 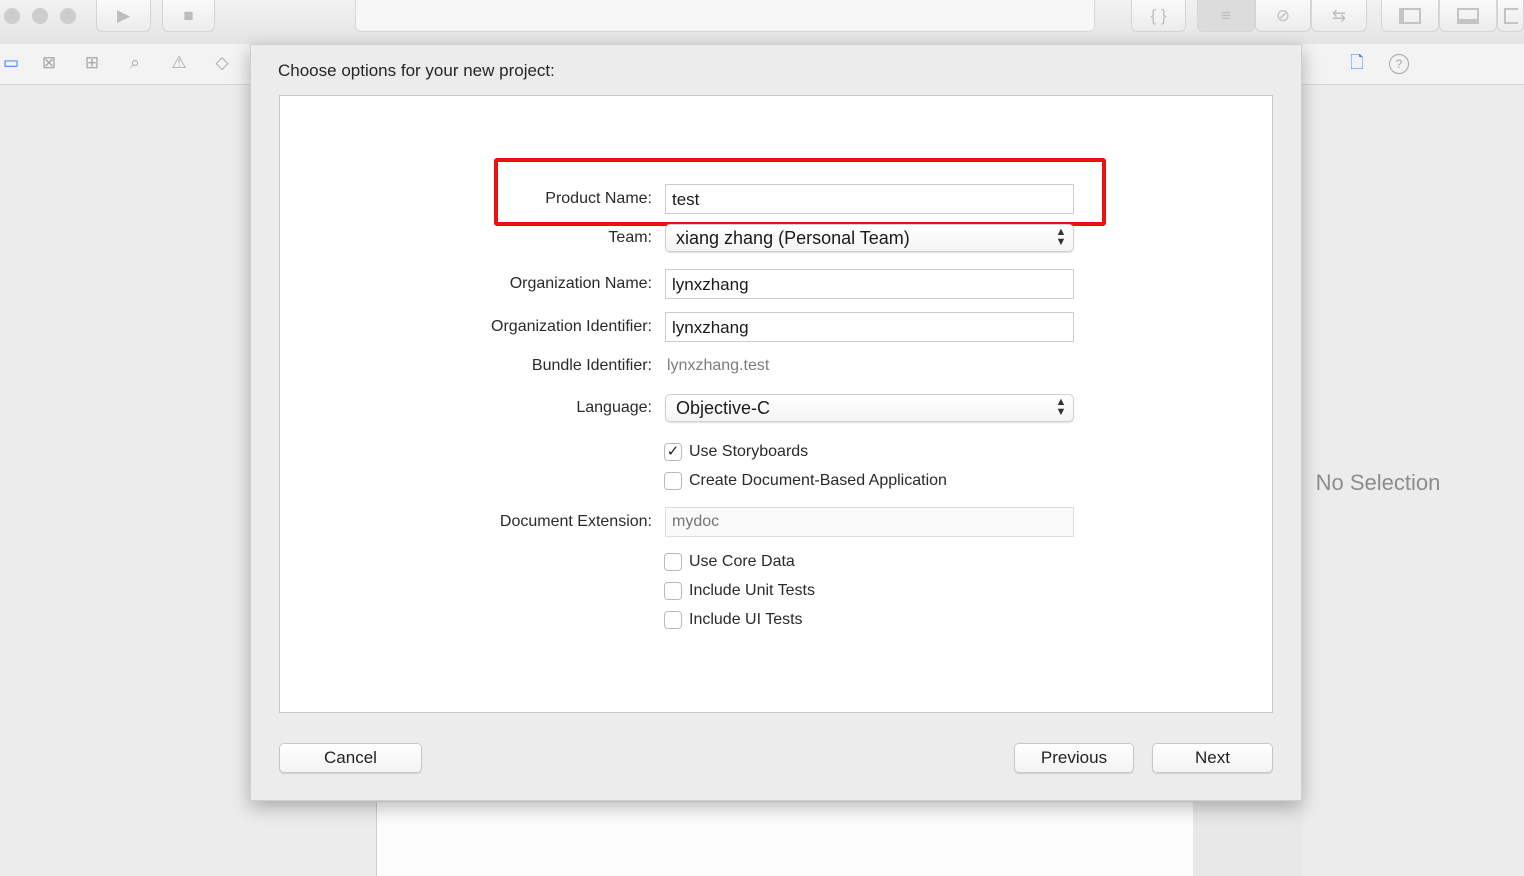 I want to click on use-core-data-label: Use Core Data, so click(x=742, y=561).